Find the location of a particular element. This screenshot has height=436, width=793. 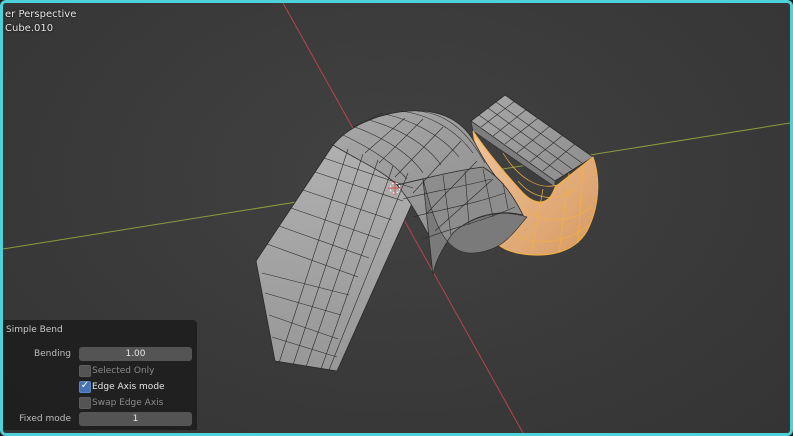

checkmark-icon: ✓ is located at coordinates (85, 385).